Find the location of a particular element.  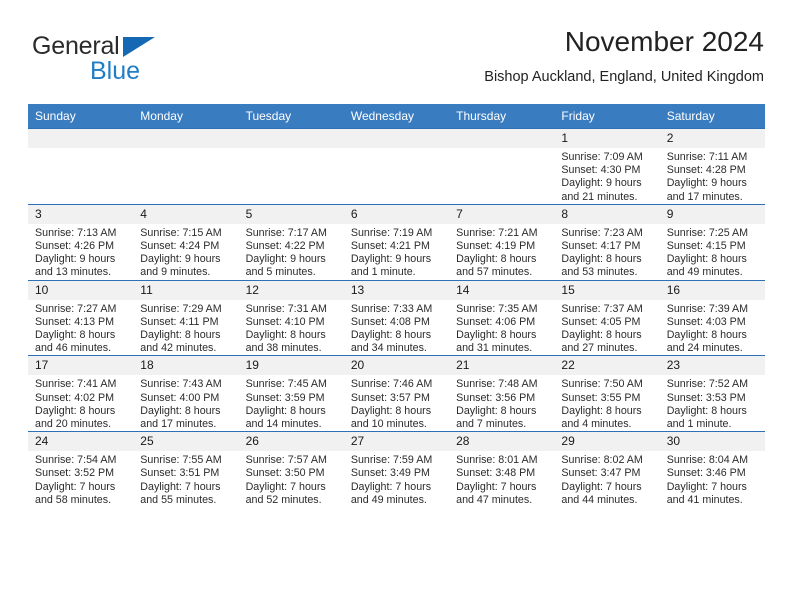

sunset-text: Sunset: 4:21 PM is located at coordinates (390, 246).